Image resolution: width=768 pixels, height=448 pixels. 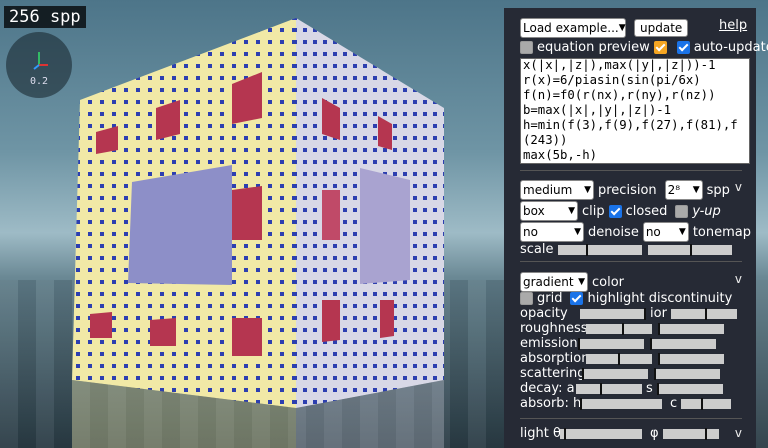 I want to click on closed-checkbox, so click(x=615, y=211).